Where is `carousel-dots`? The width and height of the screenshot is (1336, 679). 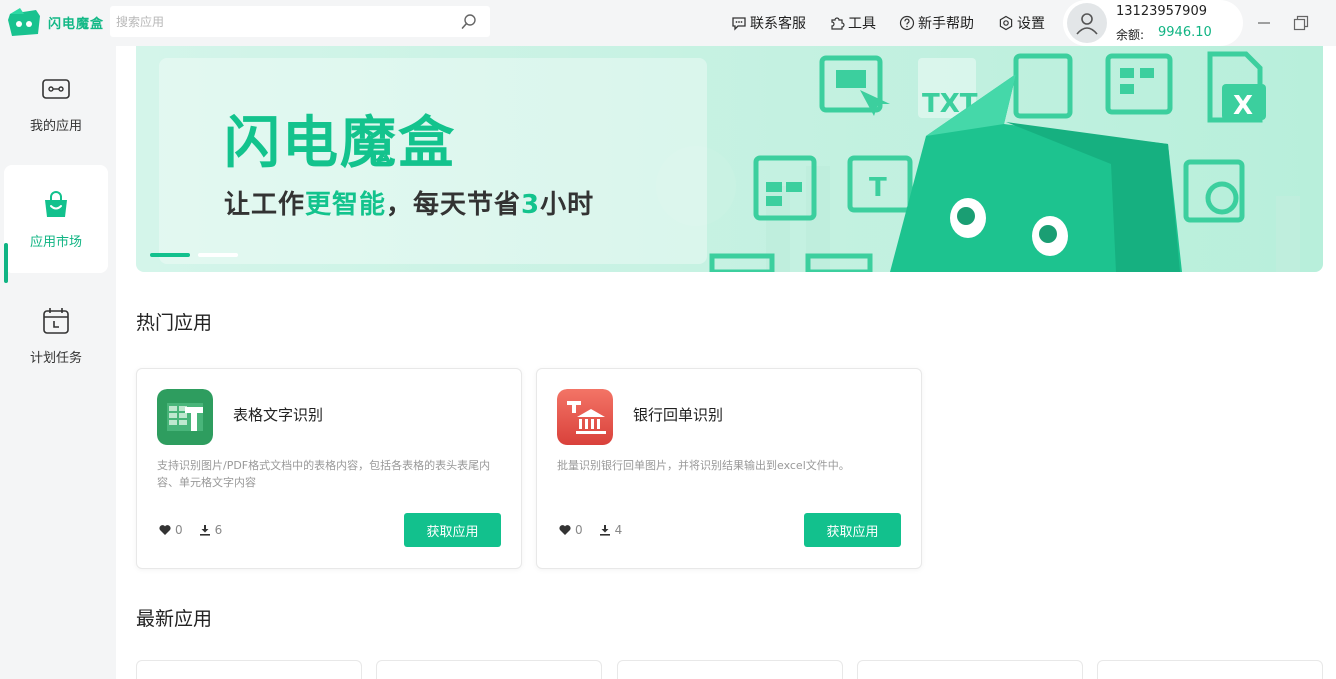
carousel-dots is located at coordinates (198, 255).